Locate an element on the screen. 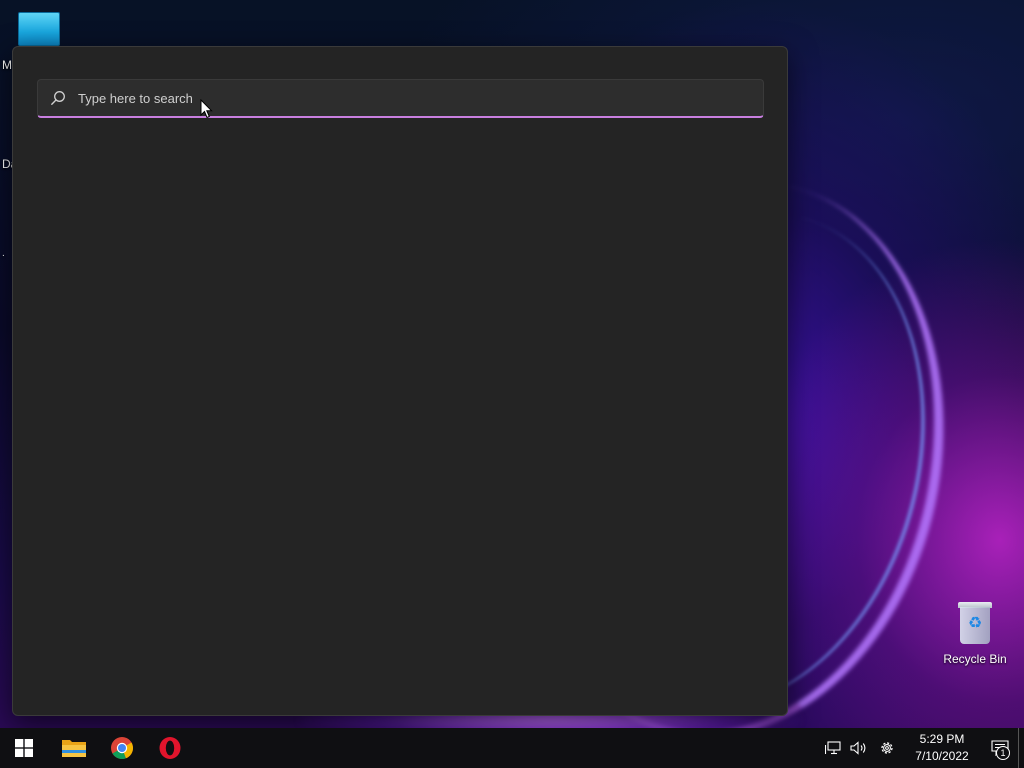  recycle-bin-icon: ♻ is located at coordinates (975, 623).